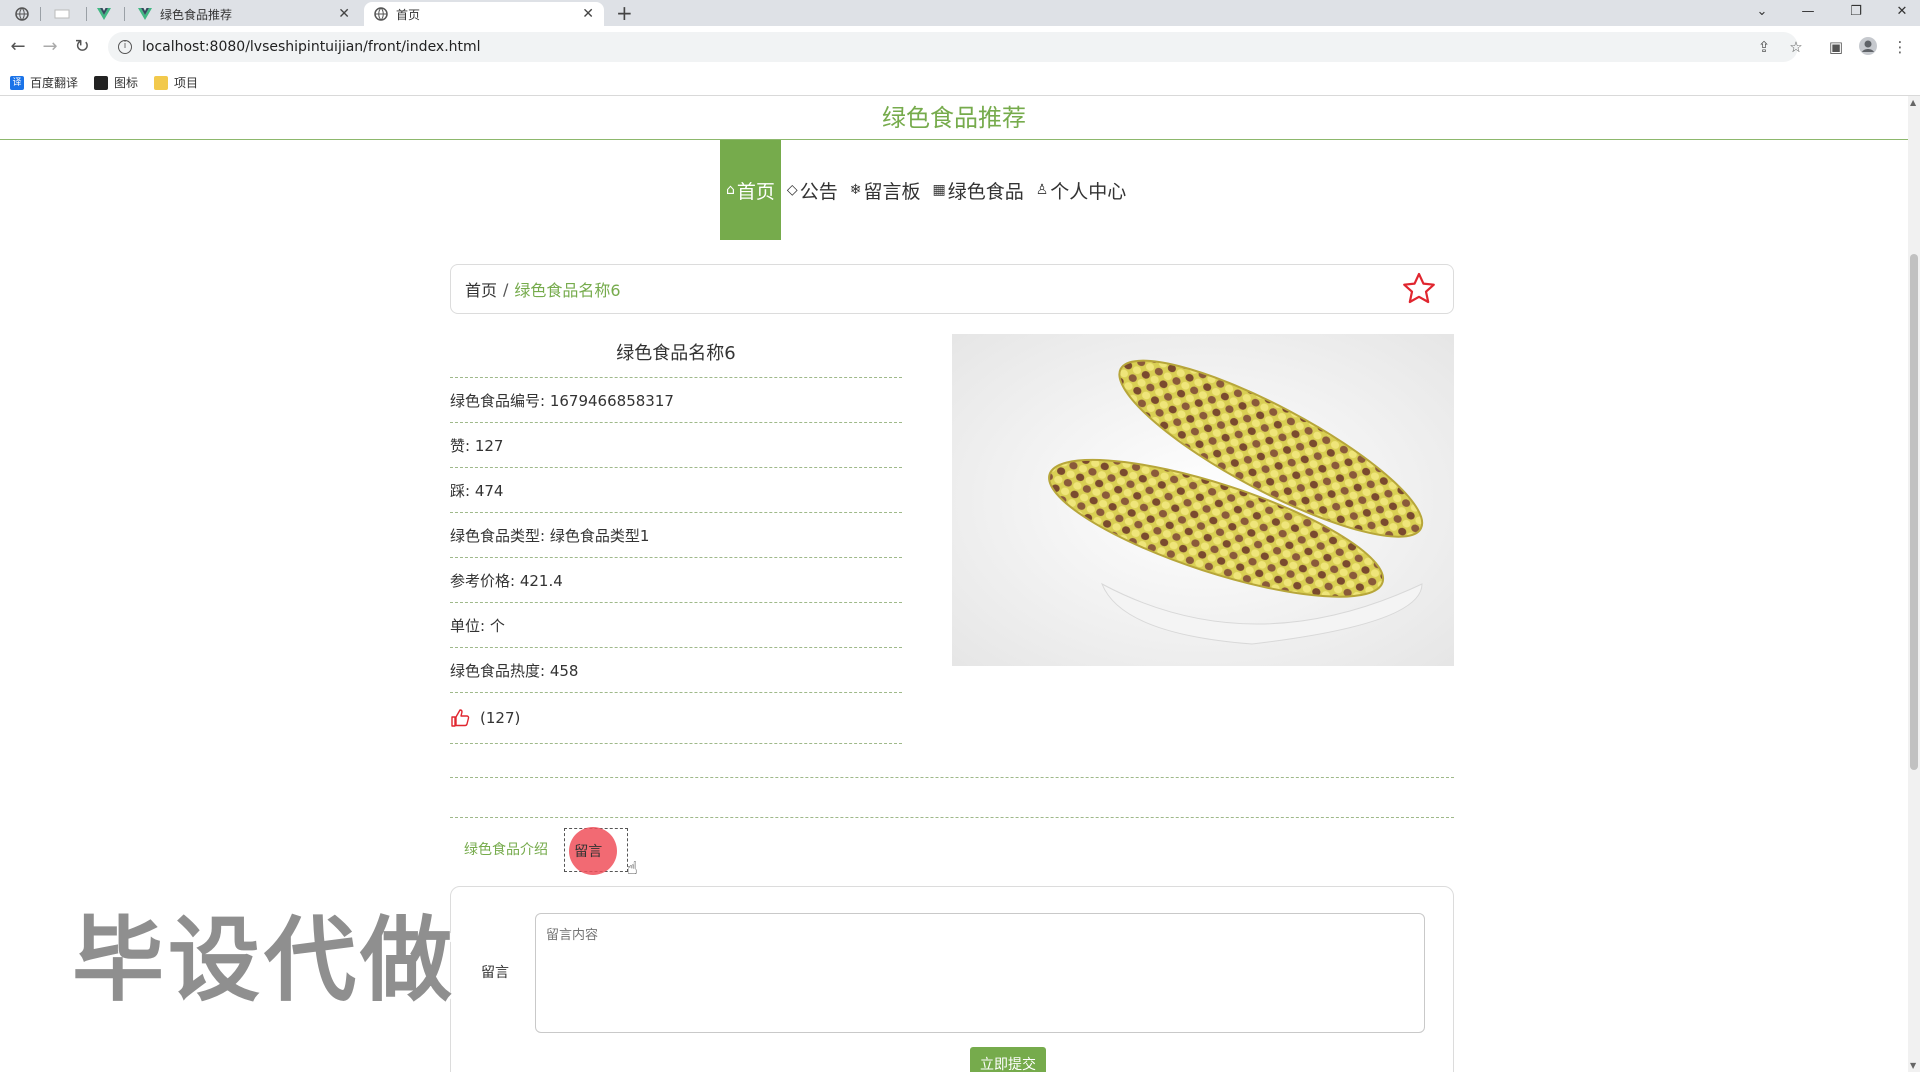 The width and height of the screenshot is (1920, 1072). I want to click on nav-announcement: ◇ 公告, so click(812, 190).